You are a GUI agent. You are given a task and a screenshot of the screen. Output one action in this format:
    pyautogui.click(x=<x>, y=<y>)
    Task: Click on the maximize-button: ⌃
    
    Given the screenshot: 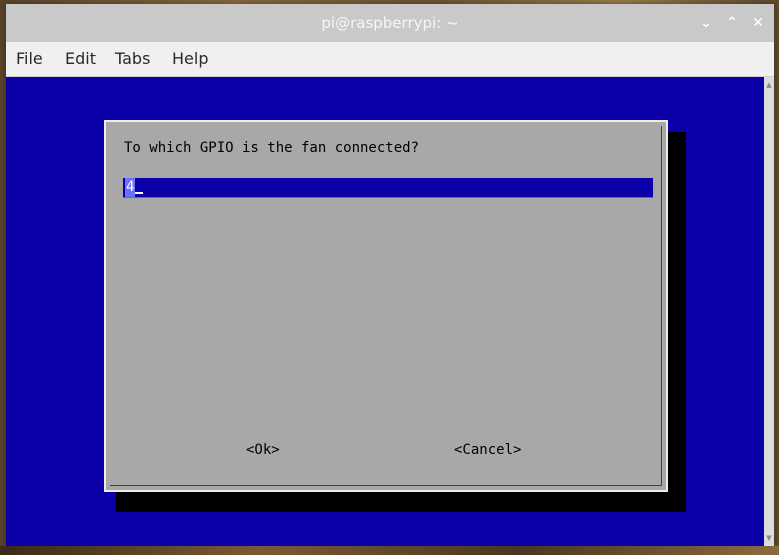 What is the action you would take?
    pyautogui.click(x=732, y=23)
    